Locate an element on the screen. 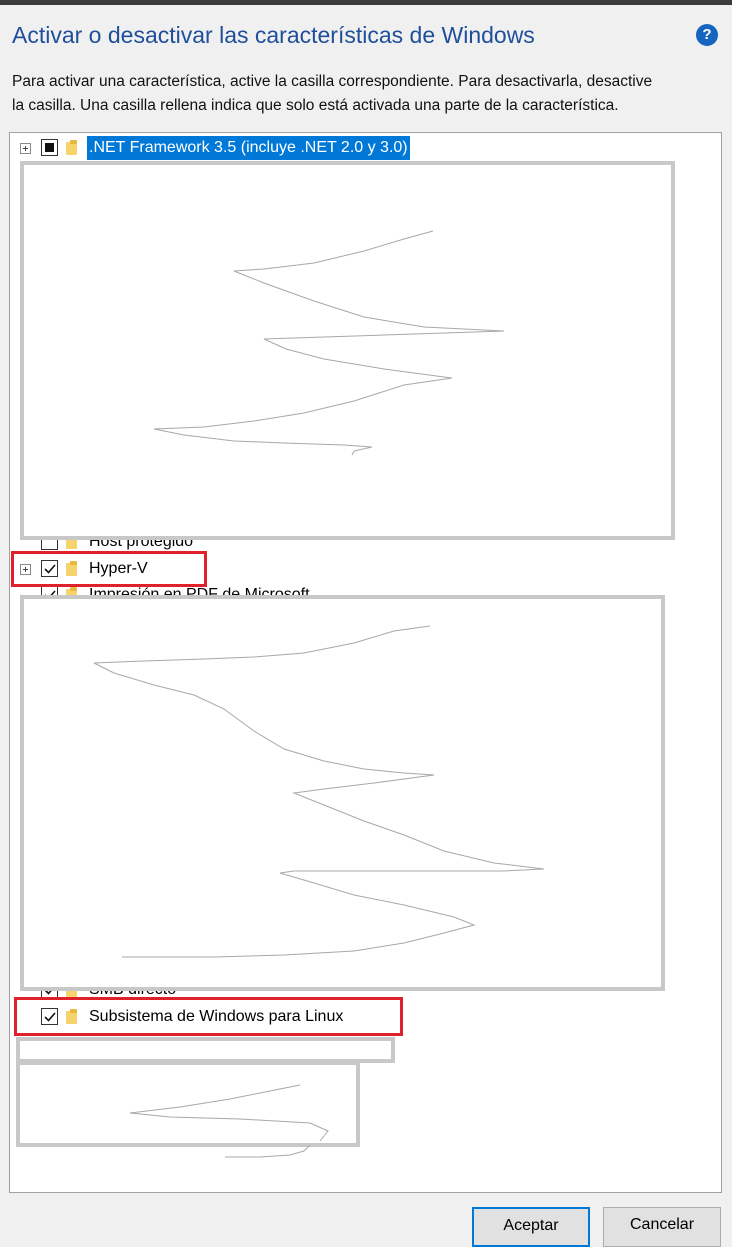 This screenshot has height=1247, width=732. folder-icon is located at coordinates (72, 147).